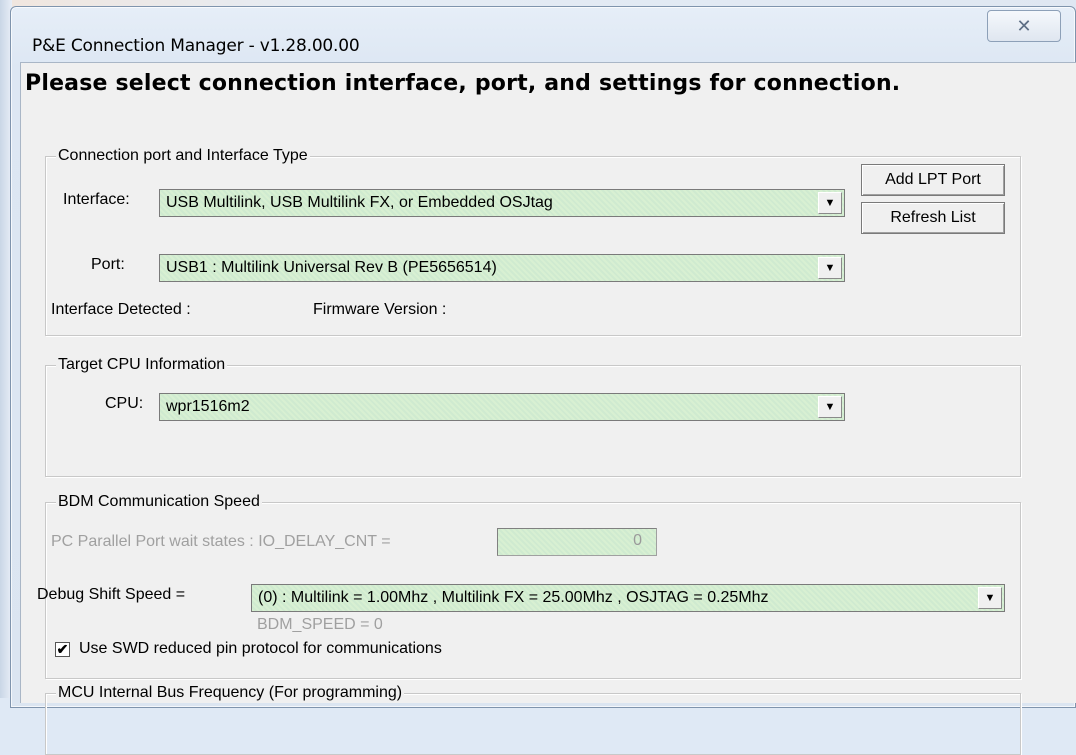 The image size is (1076, 755). I want to click on close-icon: ✕, so click(1024, 26).